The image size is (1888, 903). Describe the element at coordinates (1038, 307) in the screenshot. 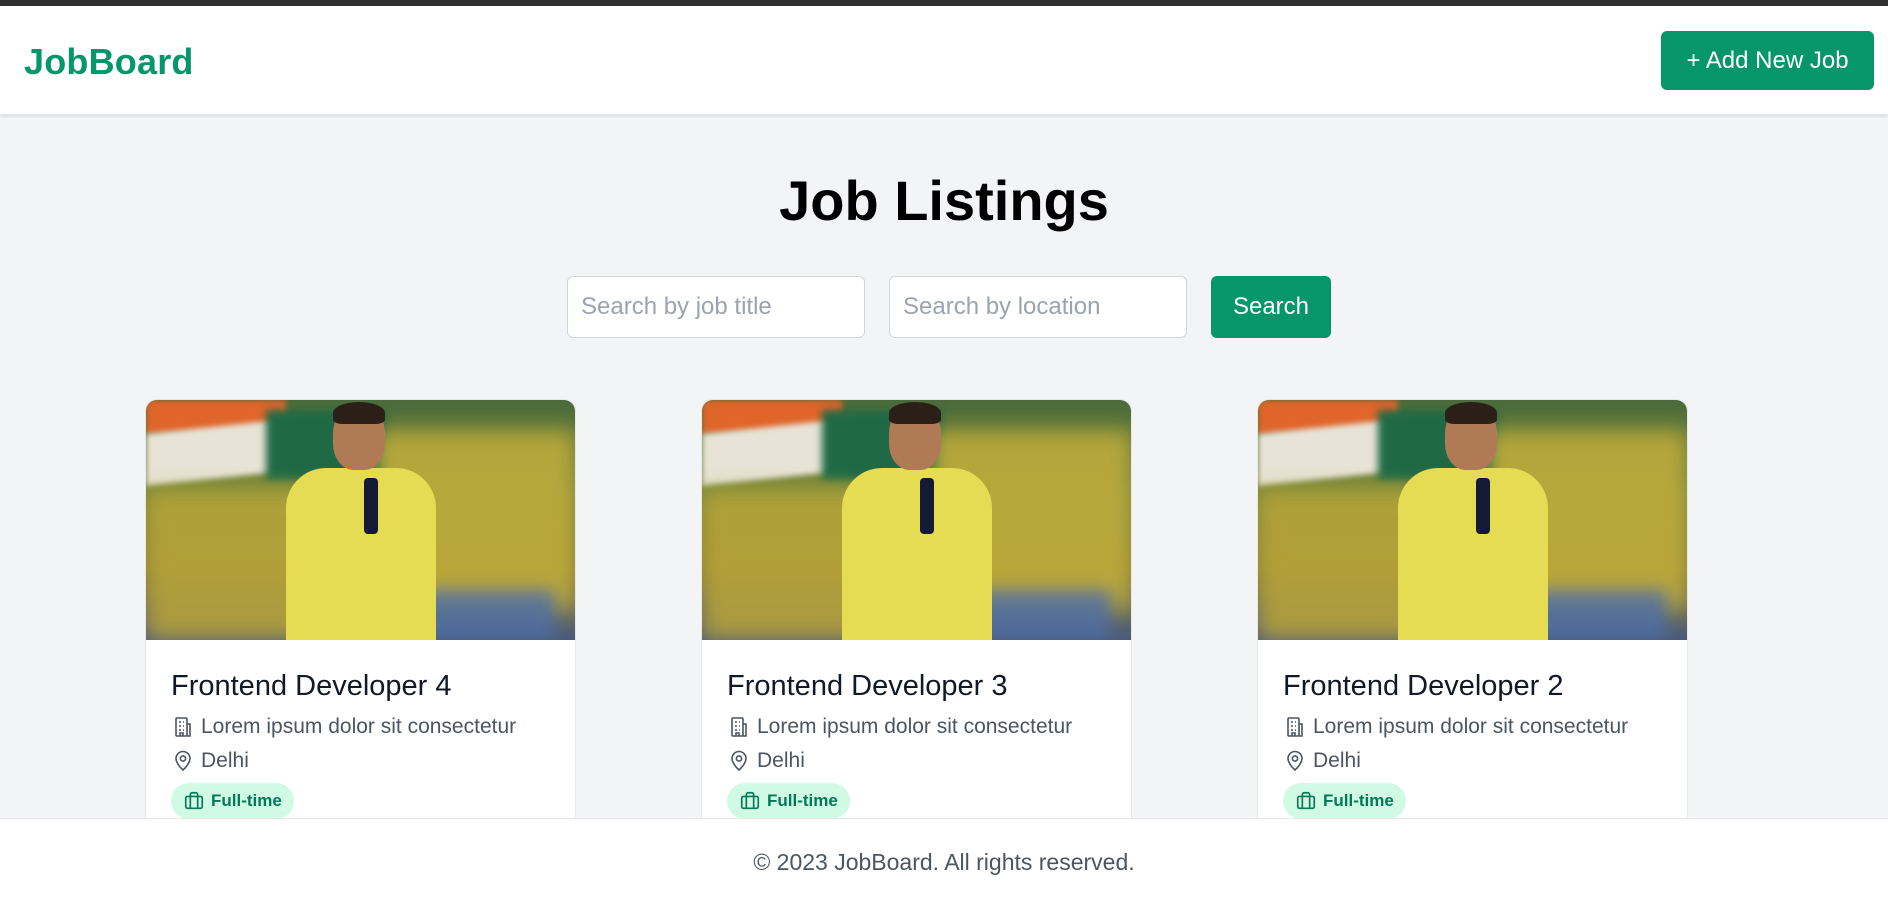

I see `search-location-input` at that location.